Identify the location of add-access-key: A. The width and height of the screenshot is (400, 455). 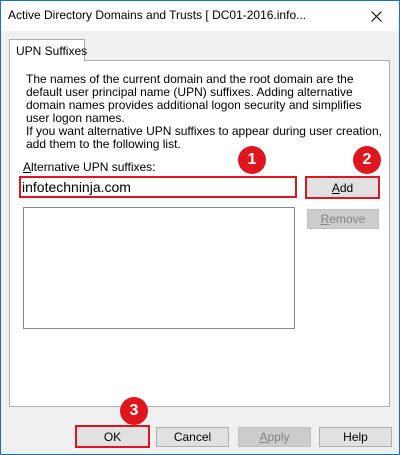
(335, 187).